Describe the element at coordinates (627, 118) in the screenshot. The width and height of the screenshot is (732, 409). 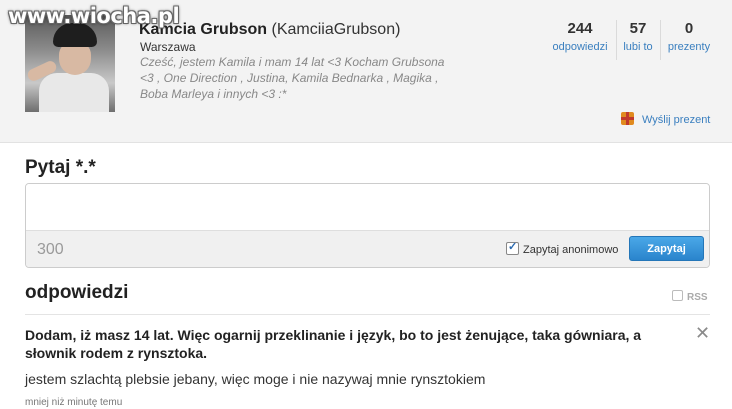
I see `gift-icon` at that location.